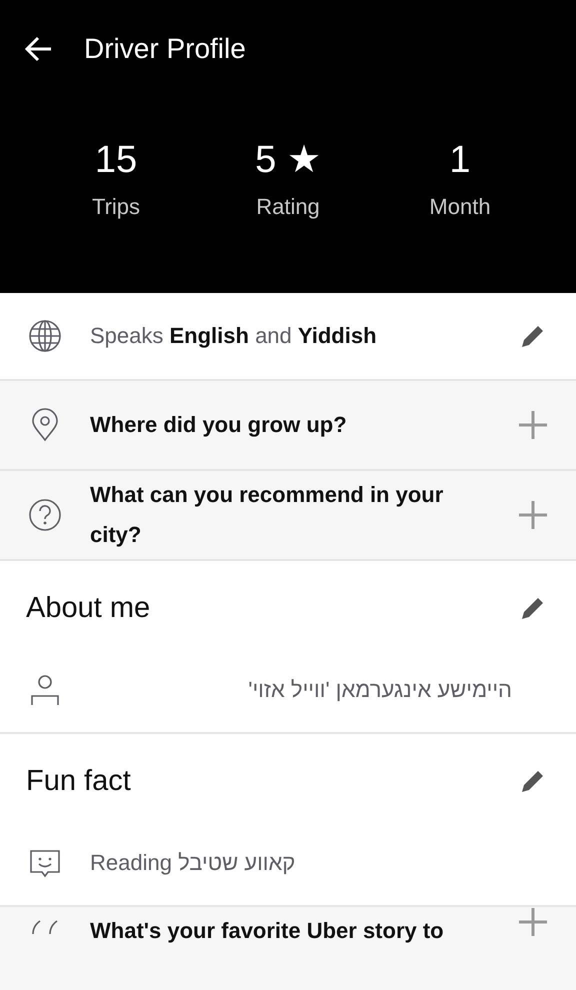 This screenshot has width=576, height=990. What do you see at coordinates (45, 690) in the screenshot?
I see `person-icon` at bounding box center [45, 690].